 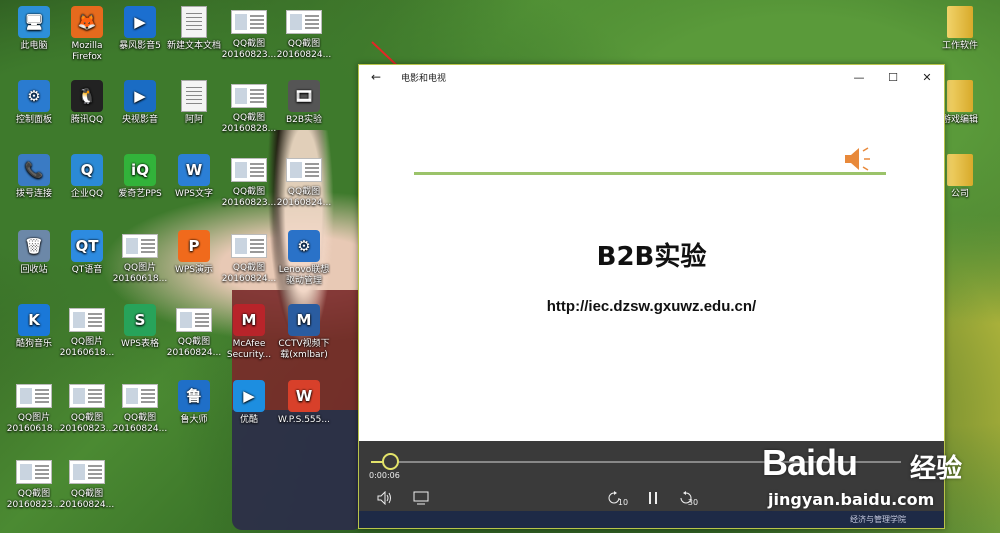 I want to click on forward-seconds: 30, so click(x=693, y=502).